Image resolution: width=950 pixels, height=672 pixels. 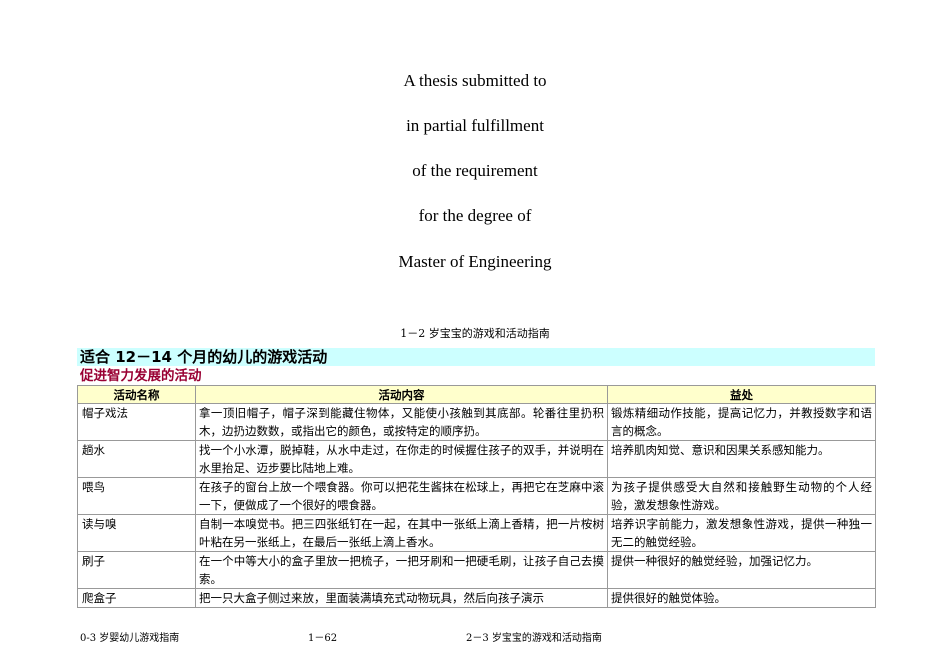 I want to click on activity-benefit: 提供一种很好的触觉经验，加强记忆力。, so click(x=741, y=570).